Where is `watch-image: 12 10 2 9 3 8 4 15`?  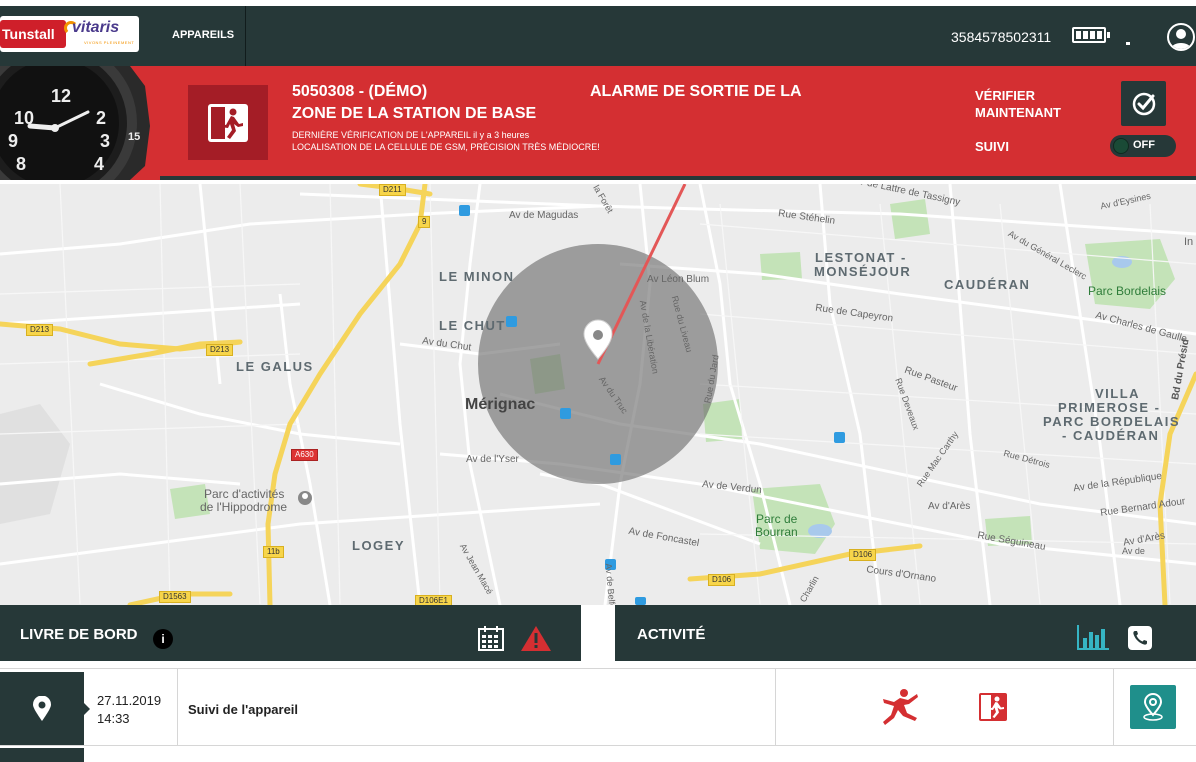
watch-image: 12 10 2 9 3 8 4 15 is located at coordinates (80, 123).